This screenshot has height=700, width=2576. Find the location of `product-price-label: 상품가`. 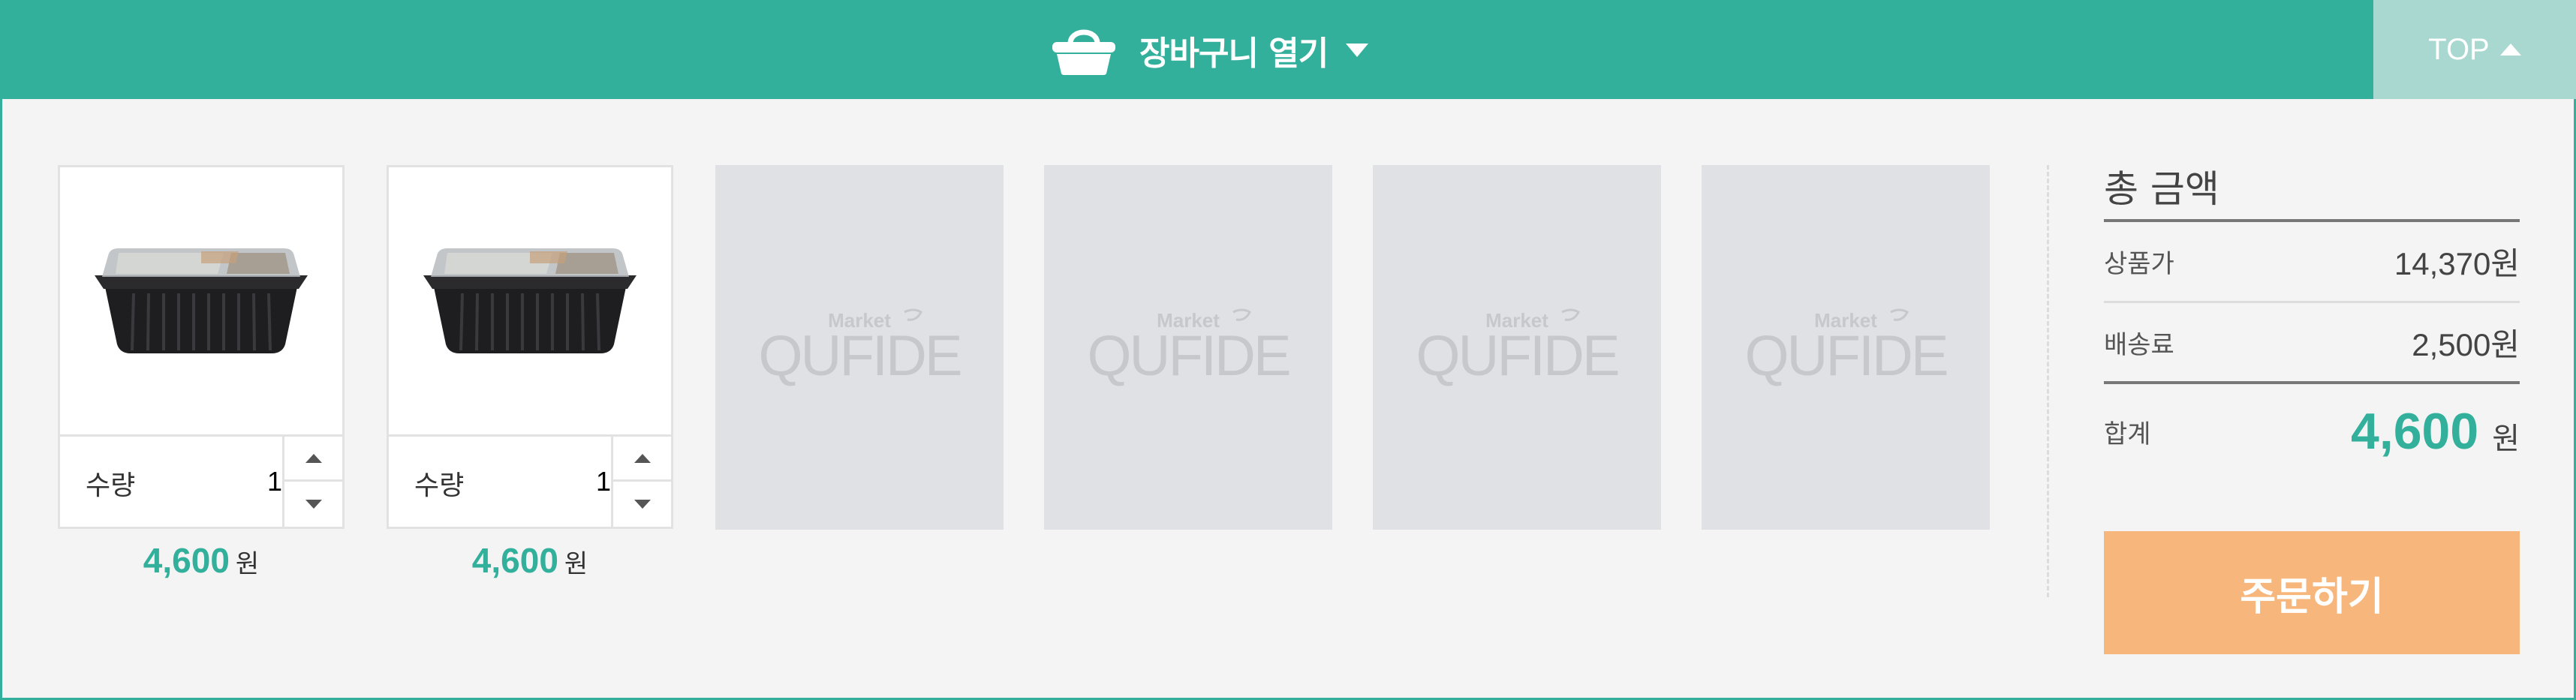

product-price-label: 상품가 is located at coordinates (2139, 264).